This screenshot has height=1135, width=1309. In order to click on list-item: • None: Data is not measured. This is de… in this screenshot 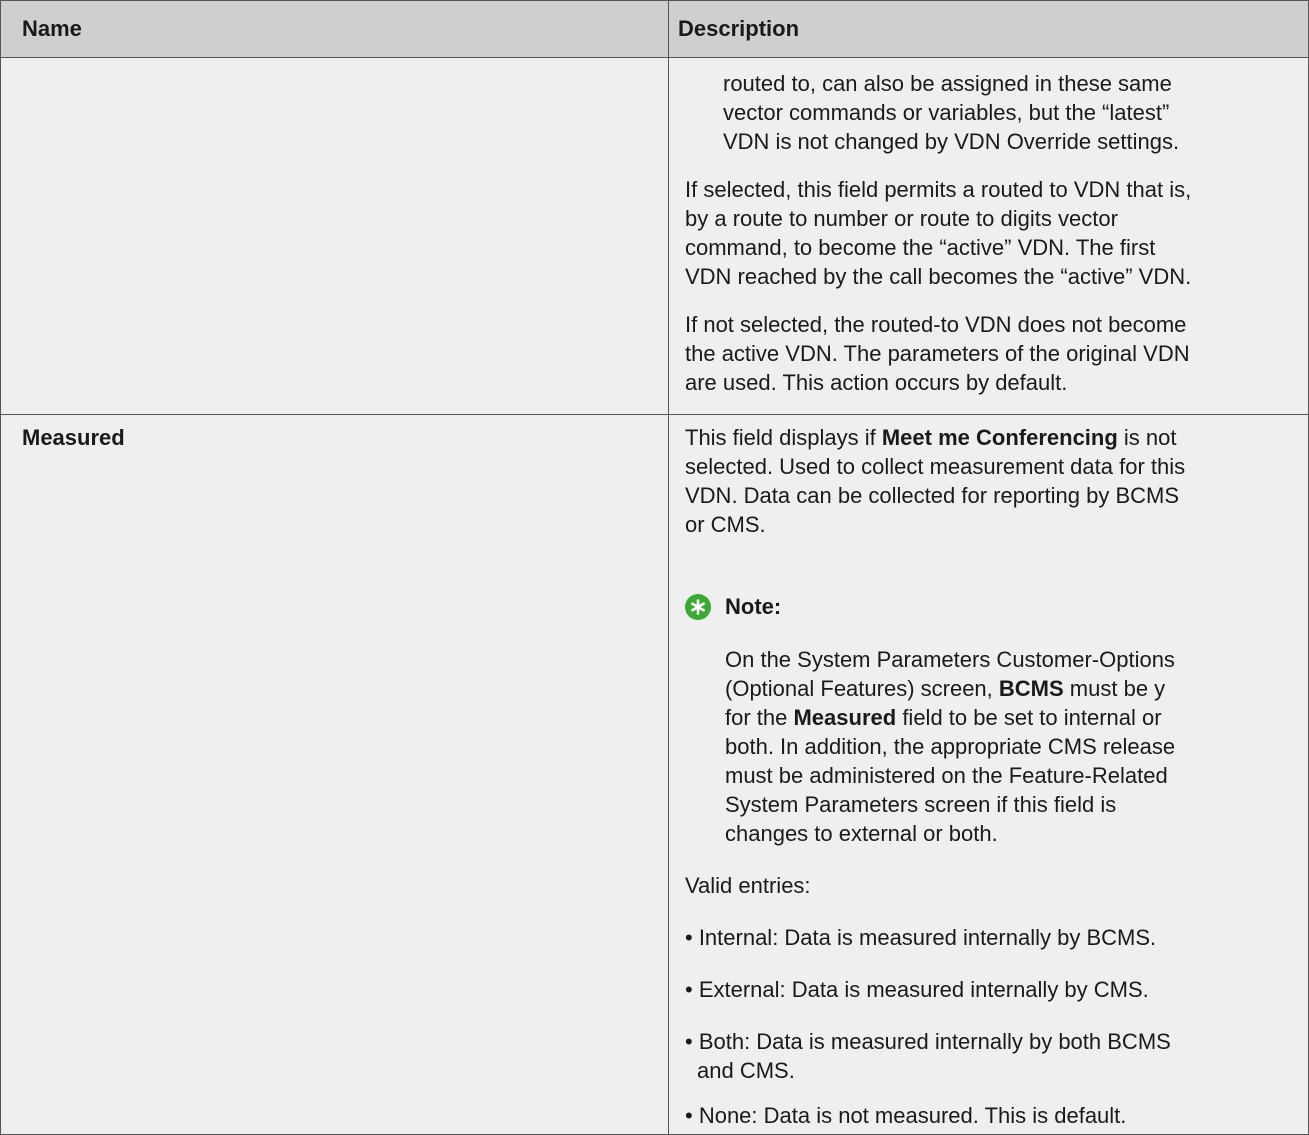, I will do `click(906, 1115)`.